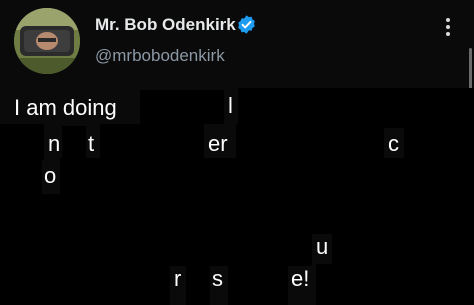  I want to click on tweet-text-fragment: n, so click(54, 143).